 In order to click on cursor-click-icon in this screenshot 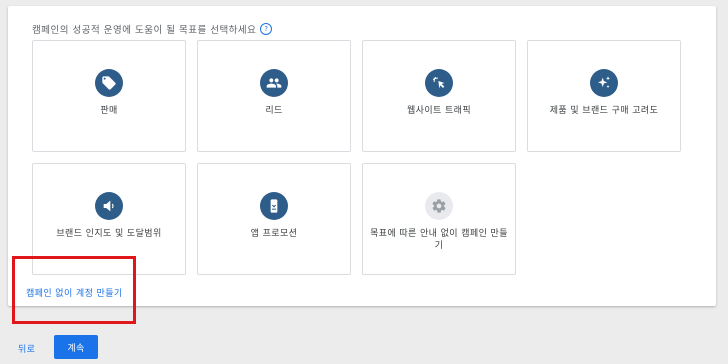, I will do `click(439, 83)`.